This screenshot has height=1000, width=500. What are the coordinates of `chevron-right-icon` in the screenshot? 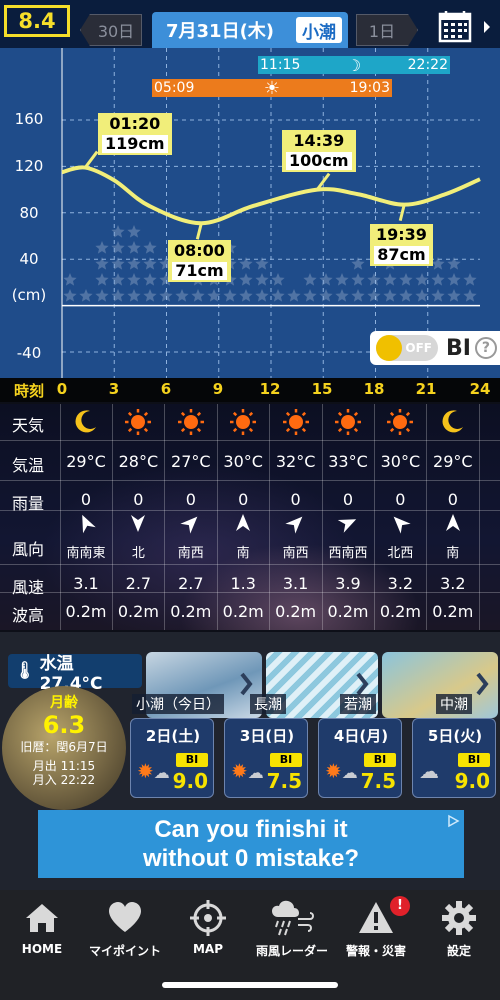 It's located at (487, 27).